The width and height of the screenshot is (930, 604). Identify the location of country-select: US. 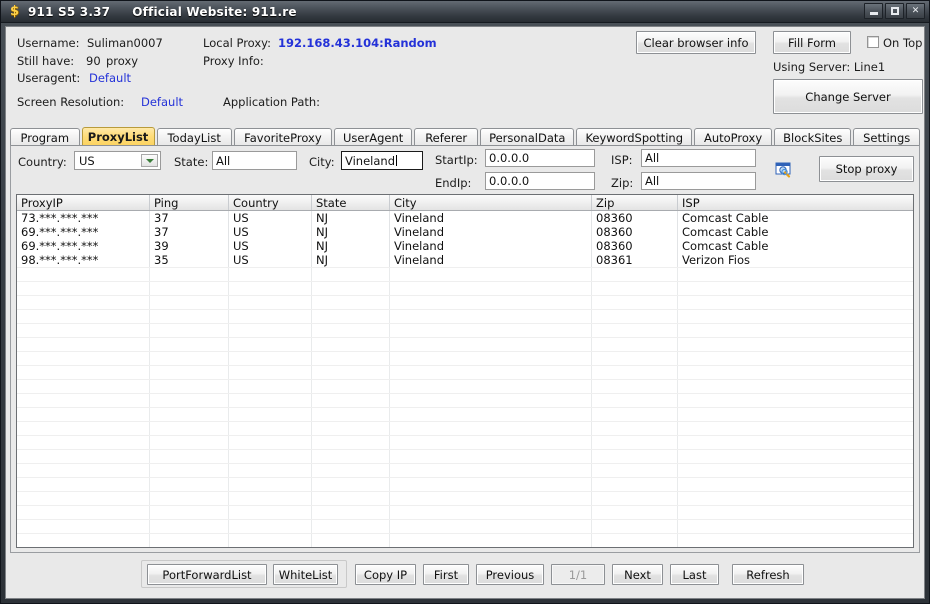
(117, 160).